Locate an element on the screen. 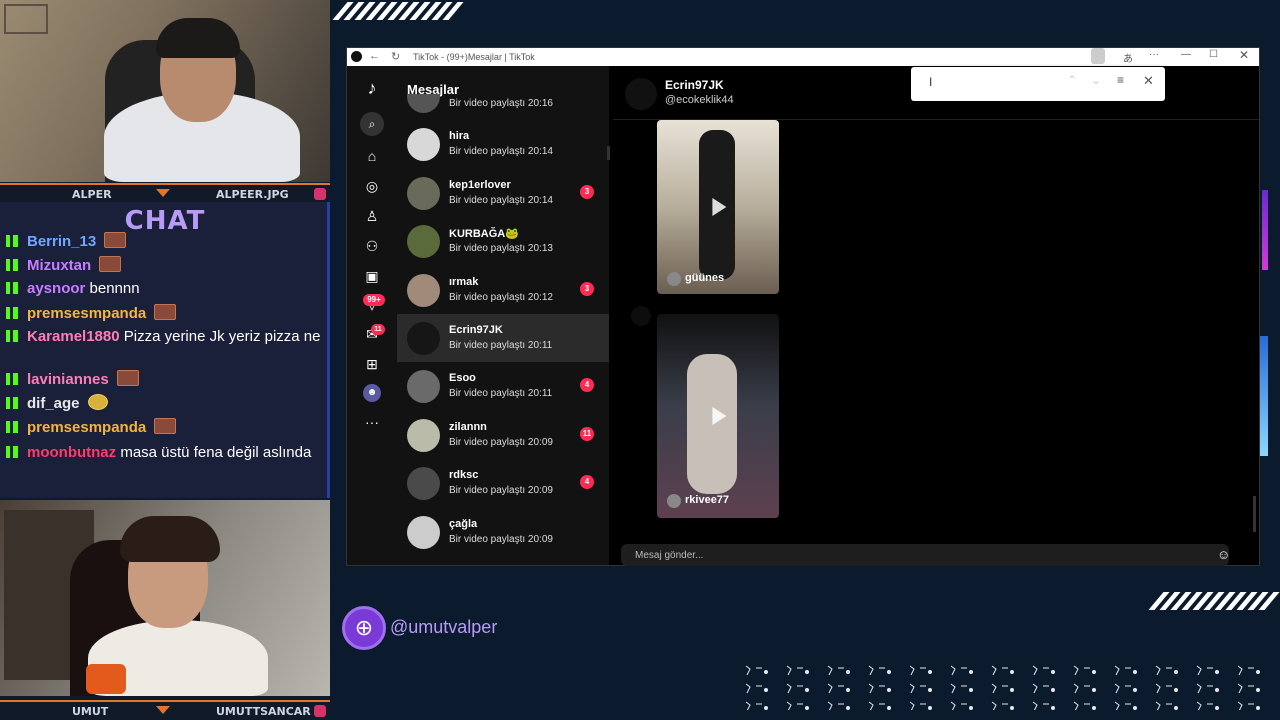 The width and height of the screenshot is (1280, 720). upload-icon: ⊞ is located at coordinates (372, 364).